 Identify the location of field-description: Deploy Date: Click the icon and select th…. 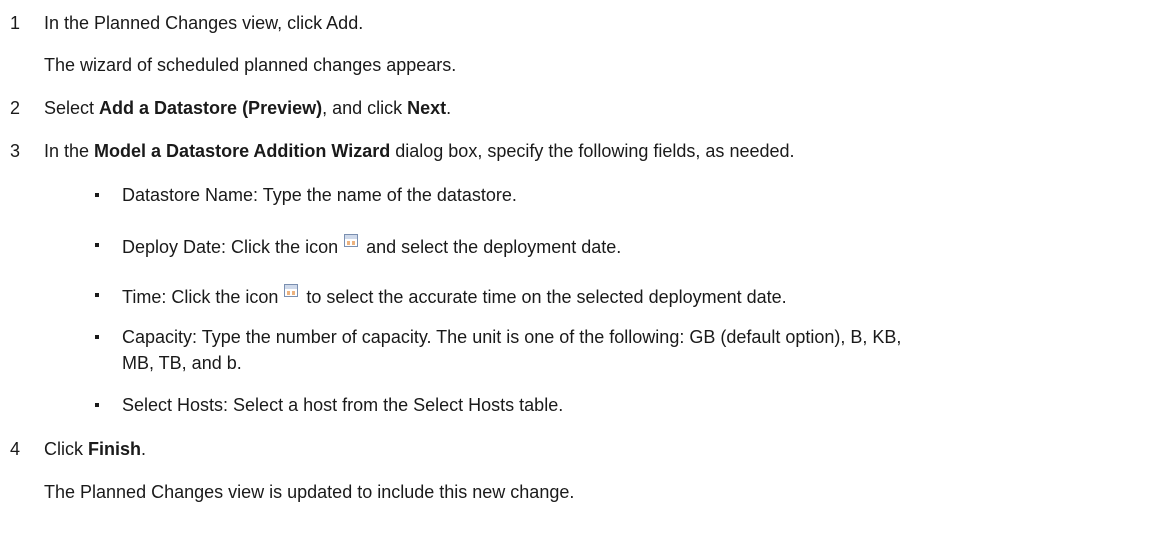
(371, 246).